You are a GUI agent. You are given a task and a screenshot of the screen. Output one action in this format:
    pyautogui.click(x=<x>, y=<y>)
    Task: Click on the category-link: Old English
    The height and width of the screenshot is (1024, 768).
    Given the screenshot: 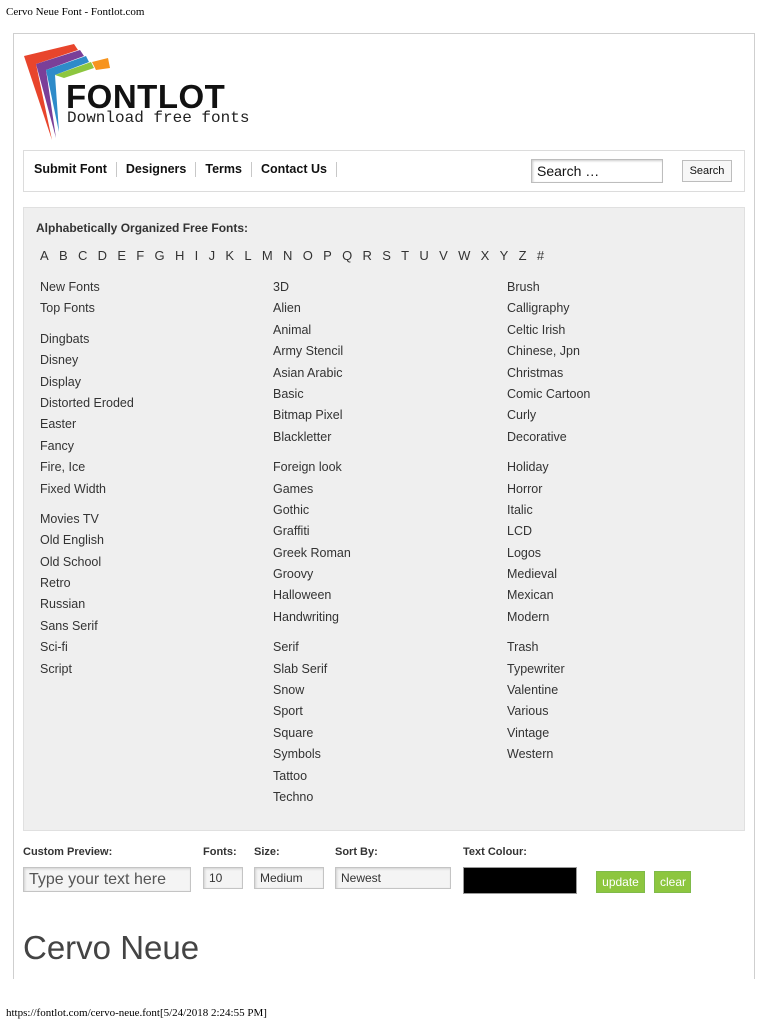 What is the action you would take?
    pyautogui.click(x=150, y=540)
    